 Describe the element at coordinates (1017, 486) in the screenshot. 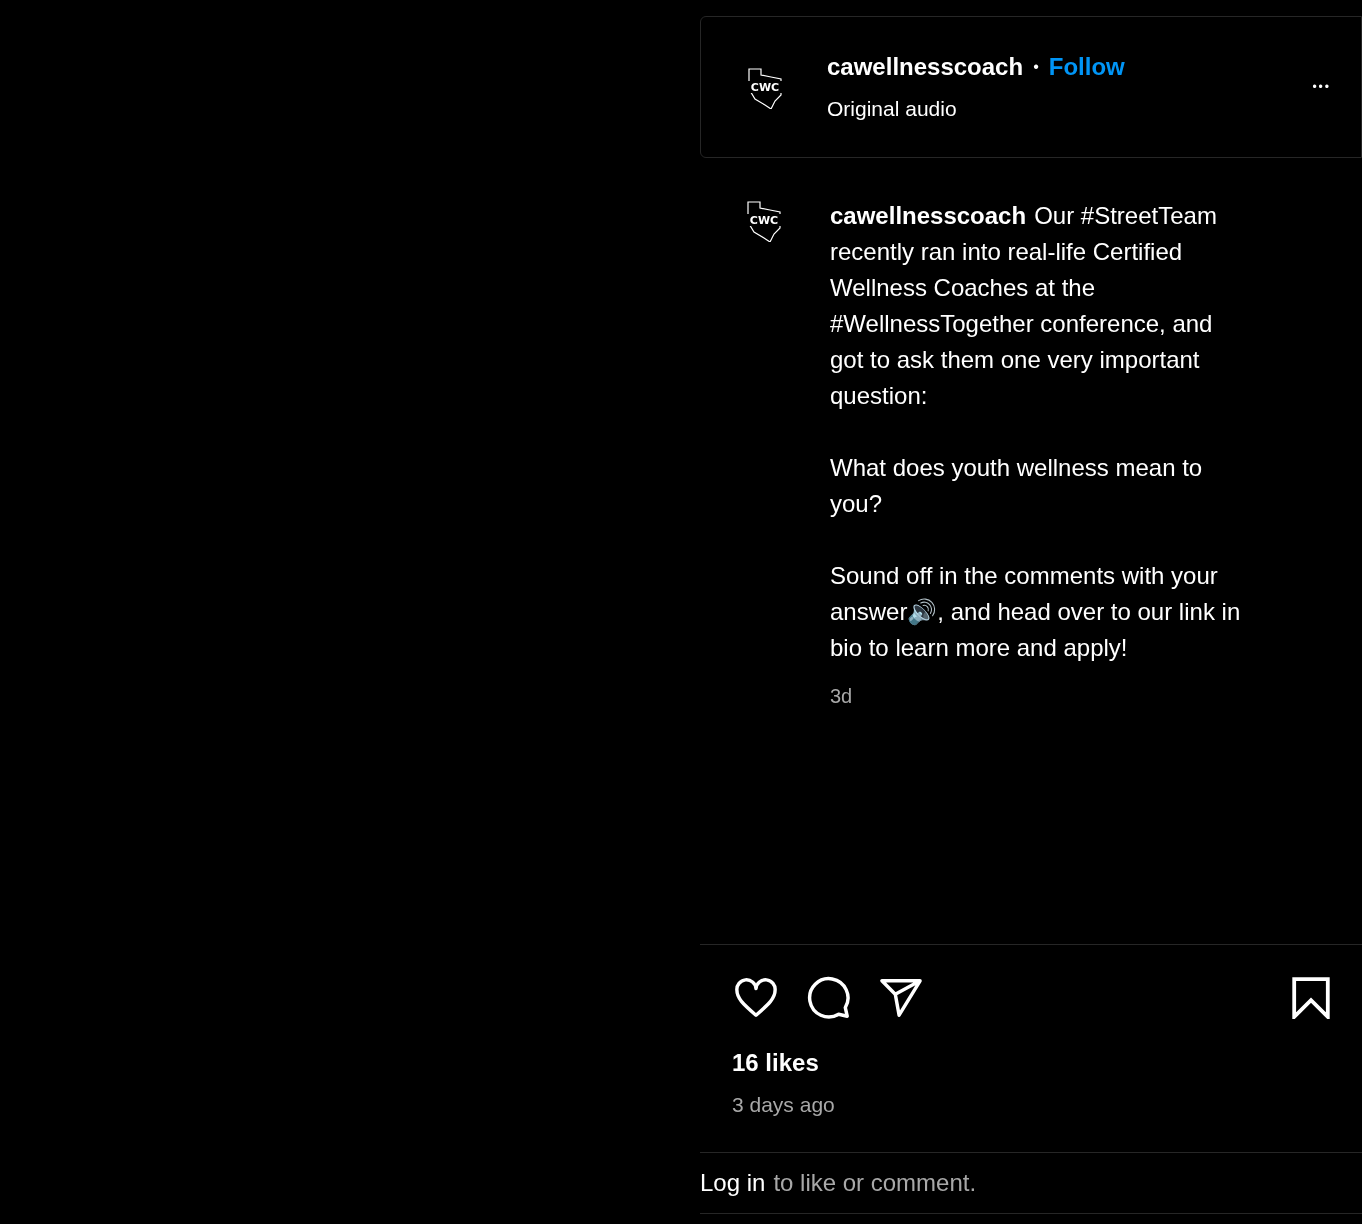

I see `caption-text: What does youth wellness mean to you?` at that location.